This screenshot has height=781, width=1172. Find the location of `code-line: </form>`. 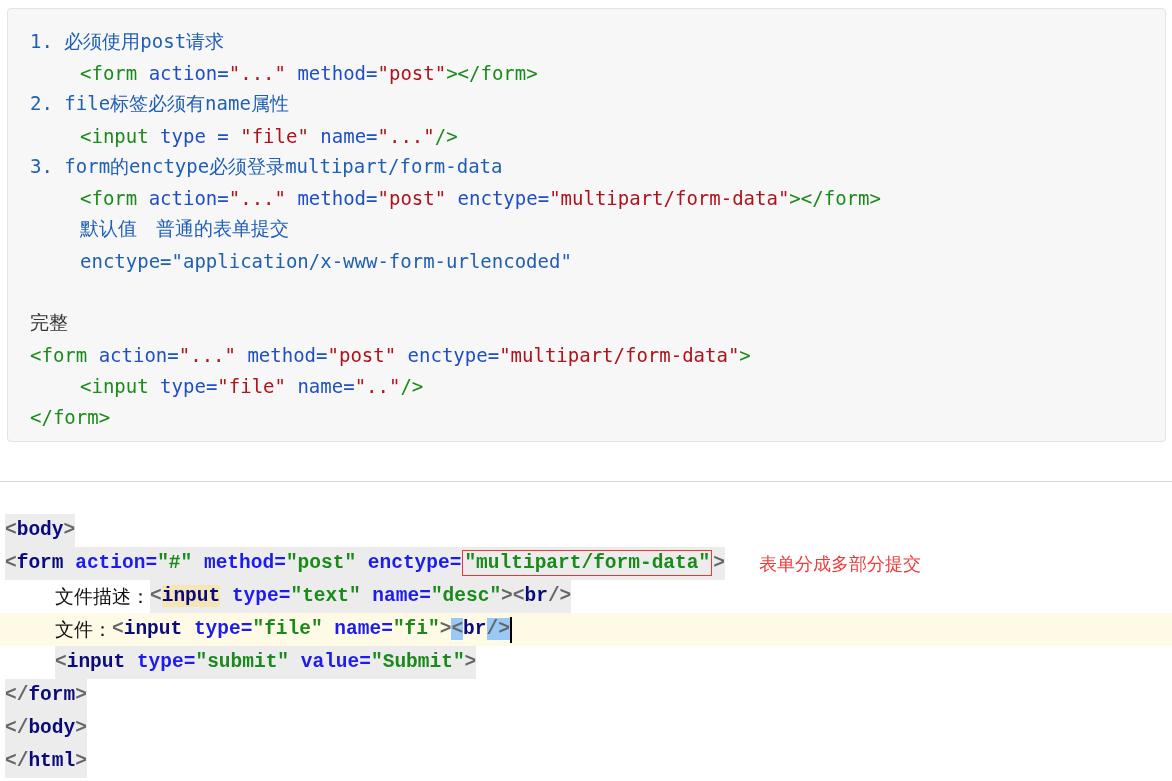

code-line: </form> is located at coordinates (70, 417).